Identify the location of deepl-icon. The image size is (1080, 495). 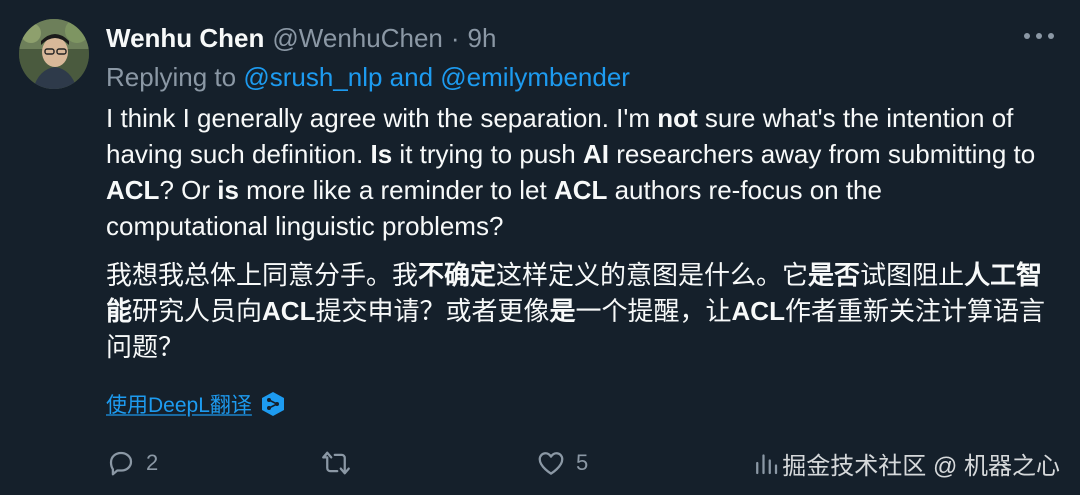
(273, 404).